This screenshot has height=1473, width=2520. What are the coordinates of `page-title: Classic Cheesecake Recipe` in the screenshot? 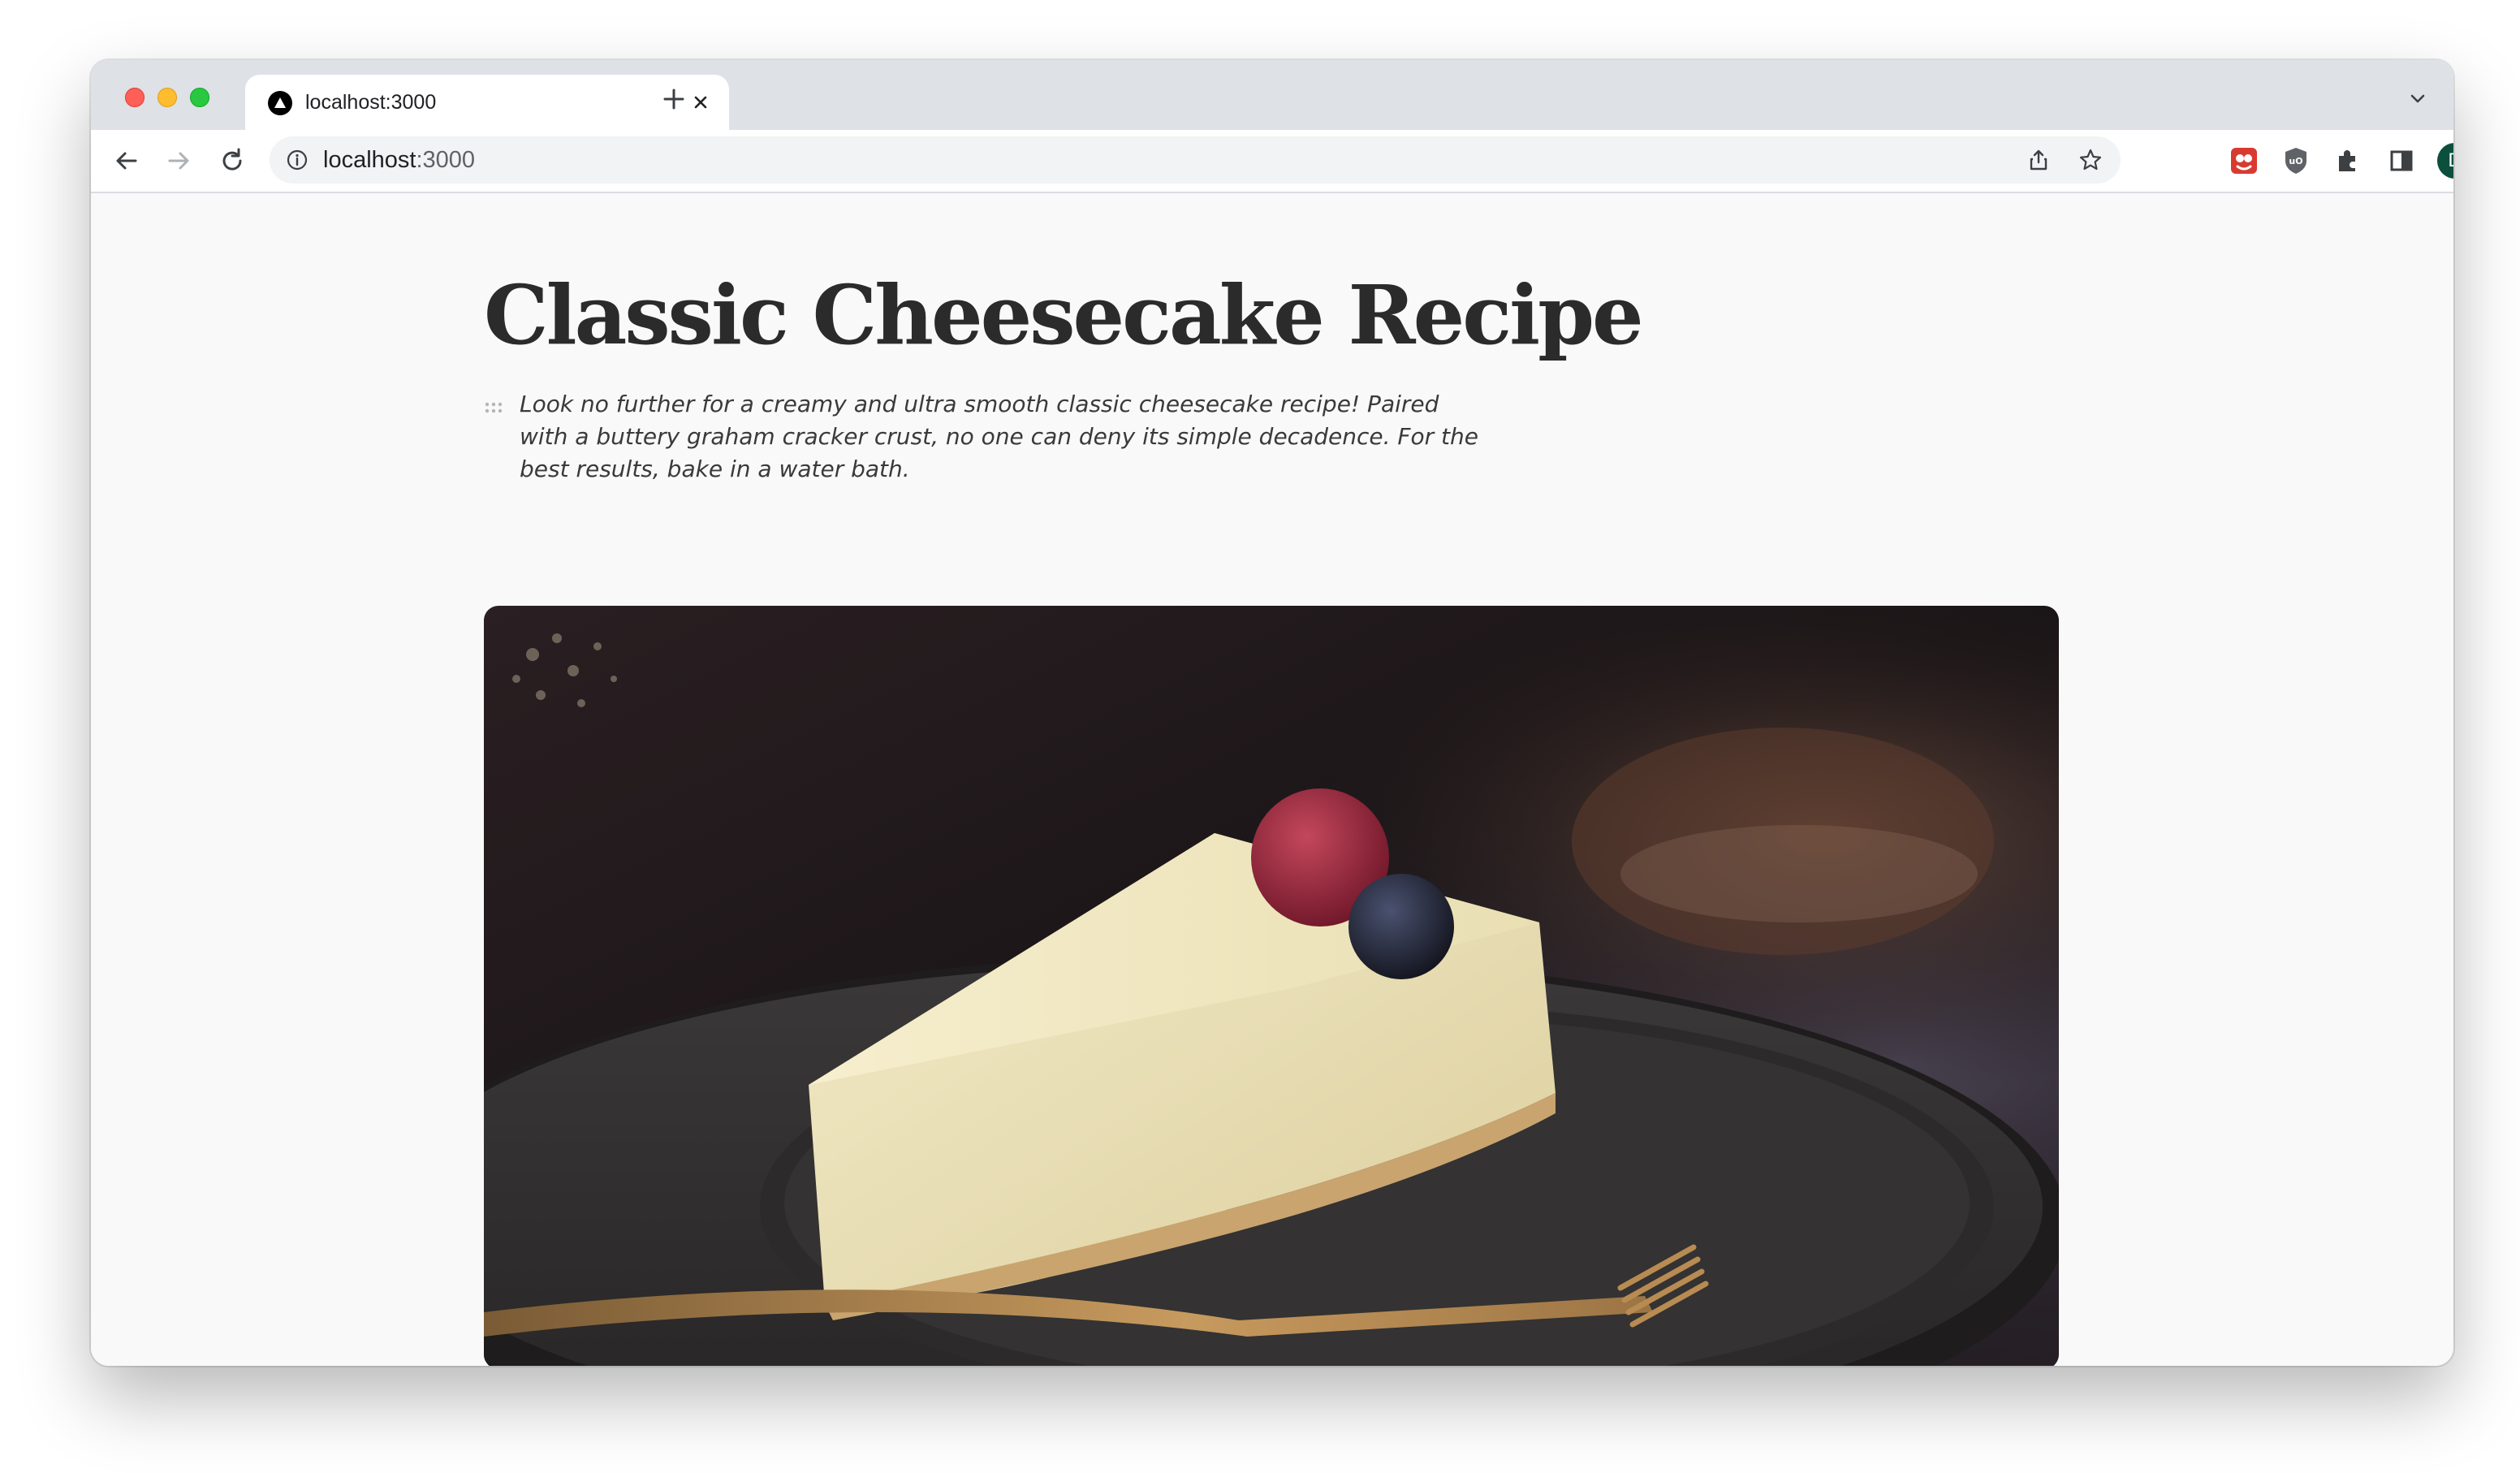 It's located at (1064, 315).